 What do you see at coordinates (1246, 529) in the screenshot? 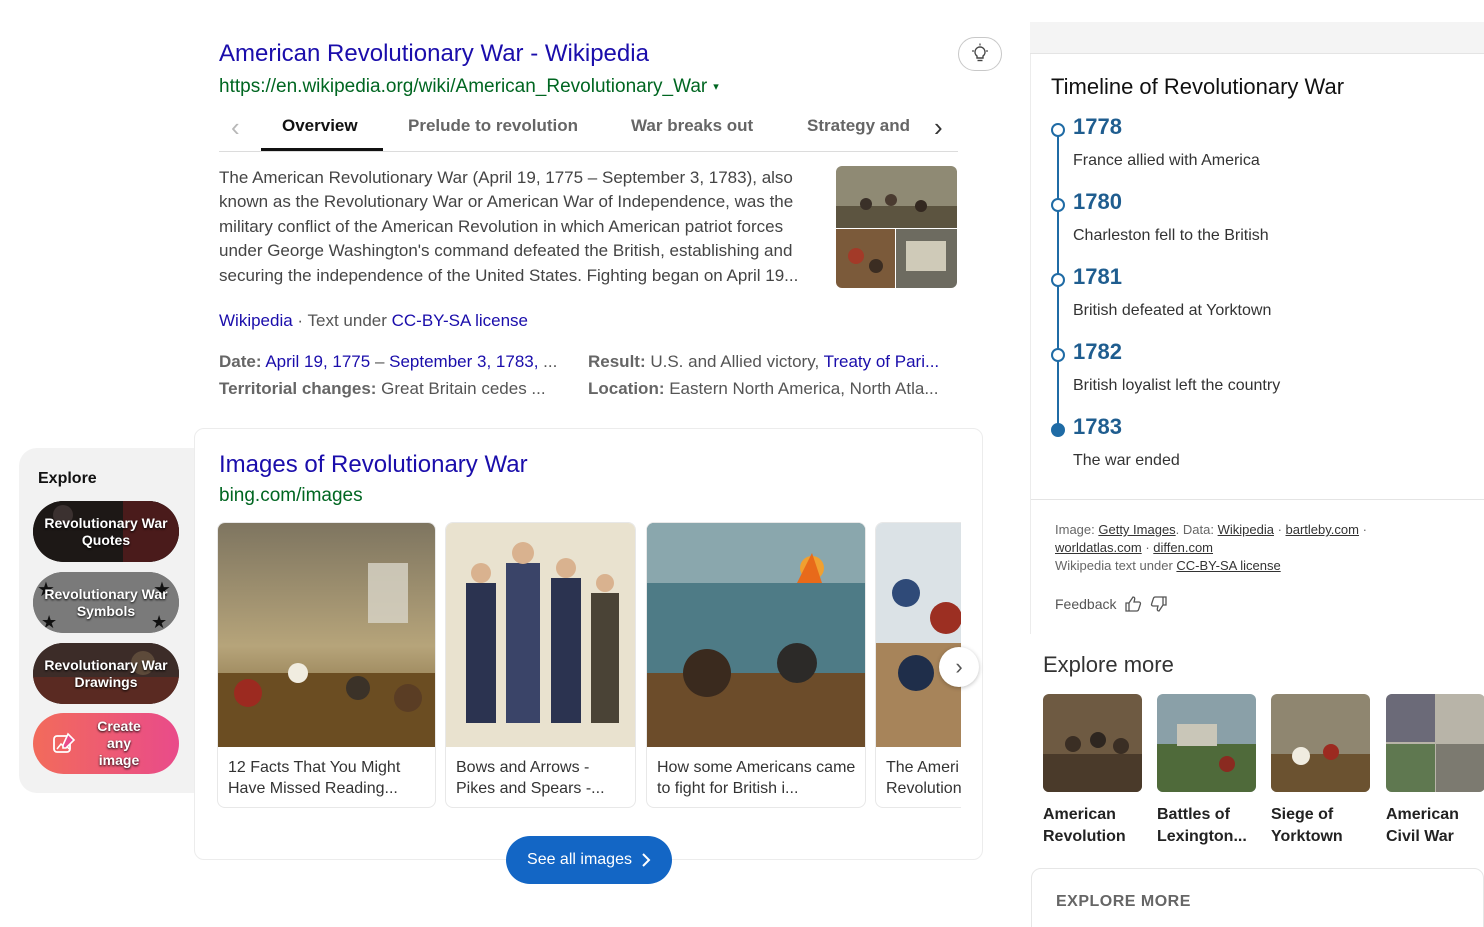
I see `wikipedia-data-link: Wikipedia` at bounding box center [1246, 529].